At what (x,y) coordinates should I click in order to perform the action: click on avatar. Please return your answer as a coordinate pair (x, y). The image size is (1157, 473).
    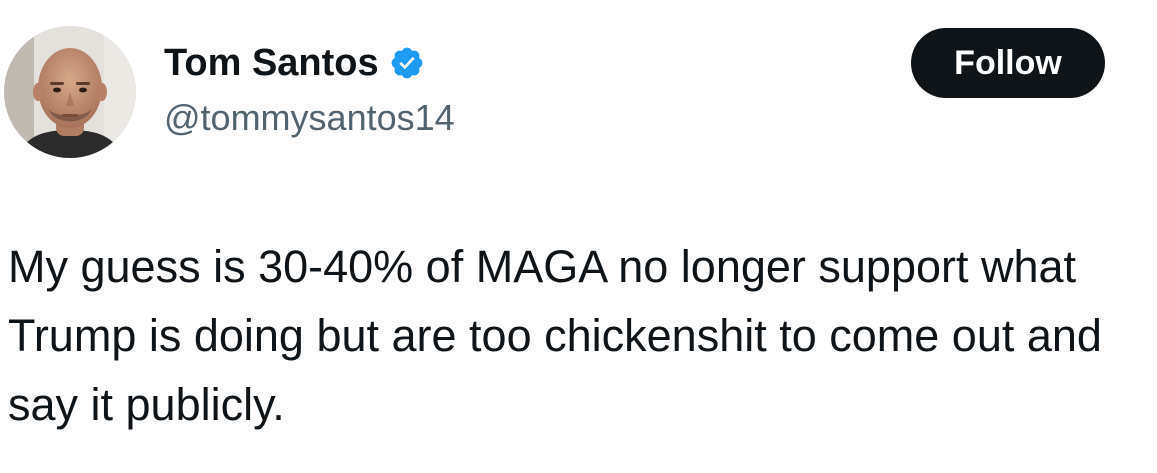
    Looking at the image, I should click on (70, 92).